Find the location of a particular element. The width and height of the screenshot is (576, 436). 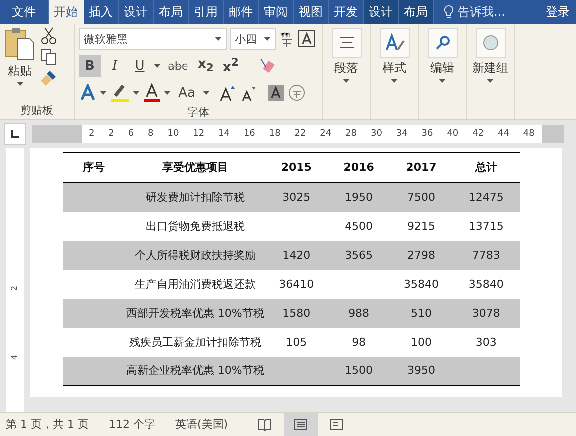

table-cell: 510 is located at coordinates (421, 313).